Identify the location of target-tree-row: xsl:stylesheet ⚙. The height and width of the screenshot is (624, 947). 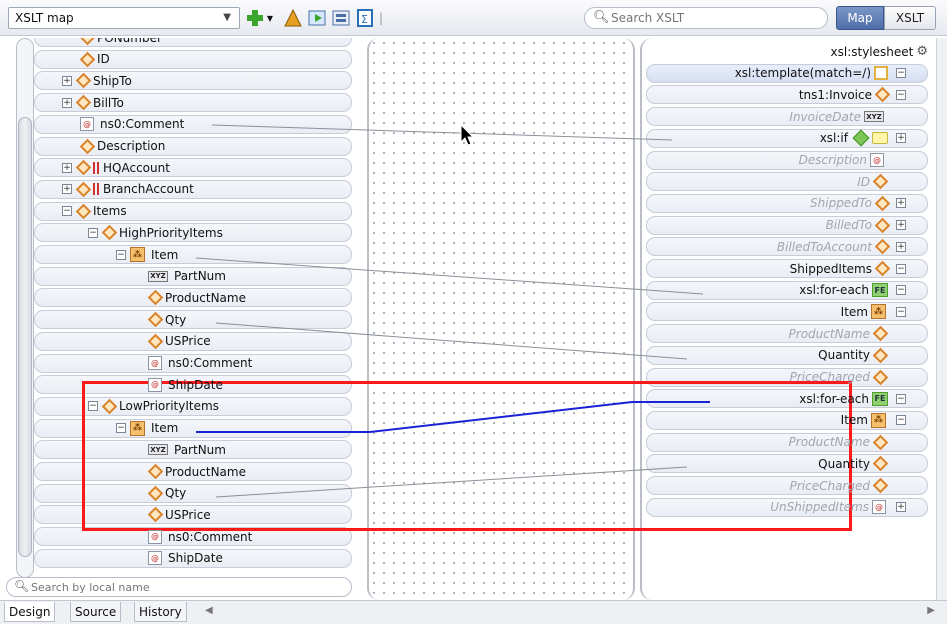
(789, 51).